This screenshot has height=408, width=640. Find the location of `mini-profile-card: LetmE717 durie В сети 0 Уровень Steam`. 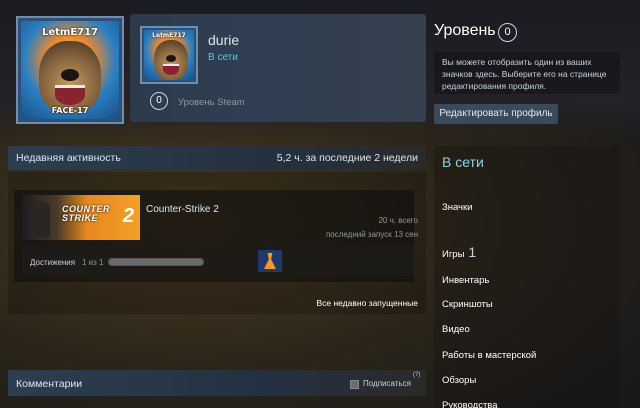

mini-profile-card: LetmE717 durie В сети 0 Уровень Steam is located at coordinates (278, 68).